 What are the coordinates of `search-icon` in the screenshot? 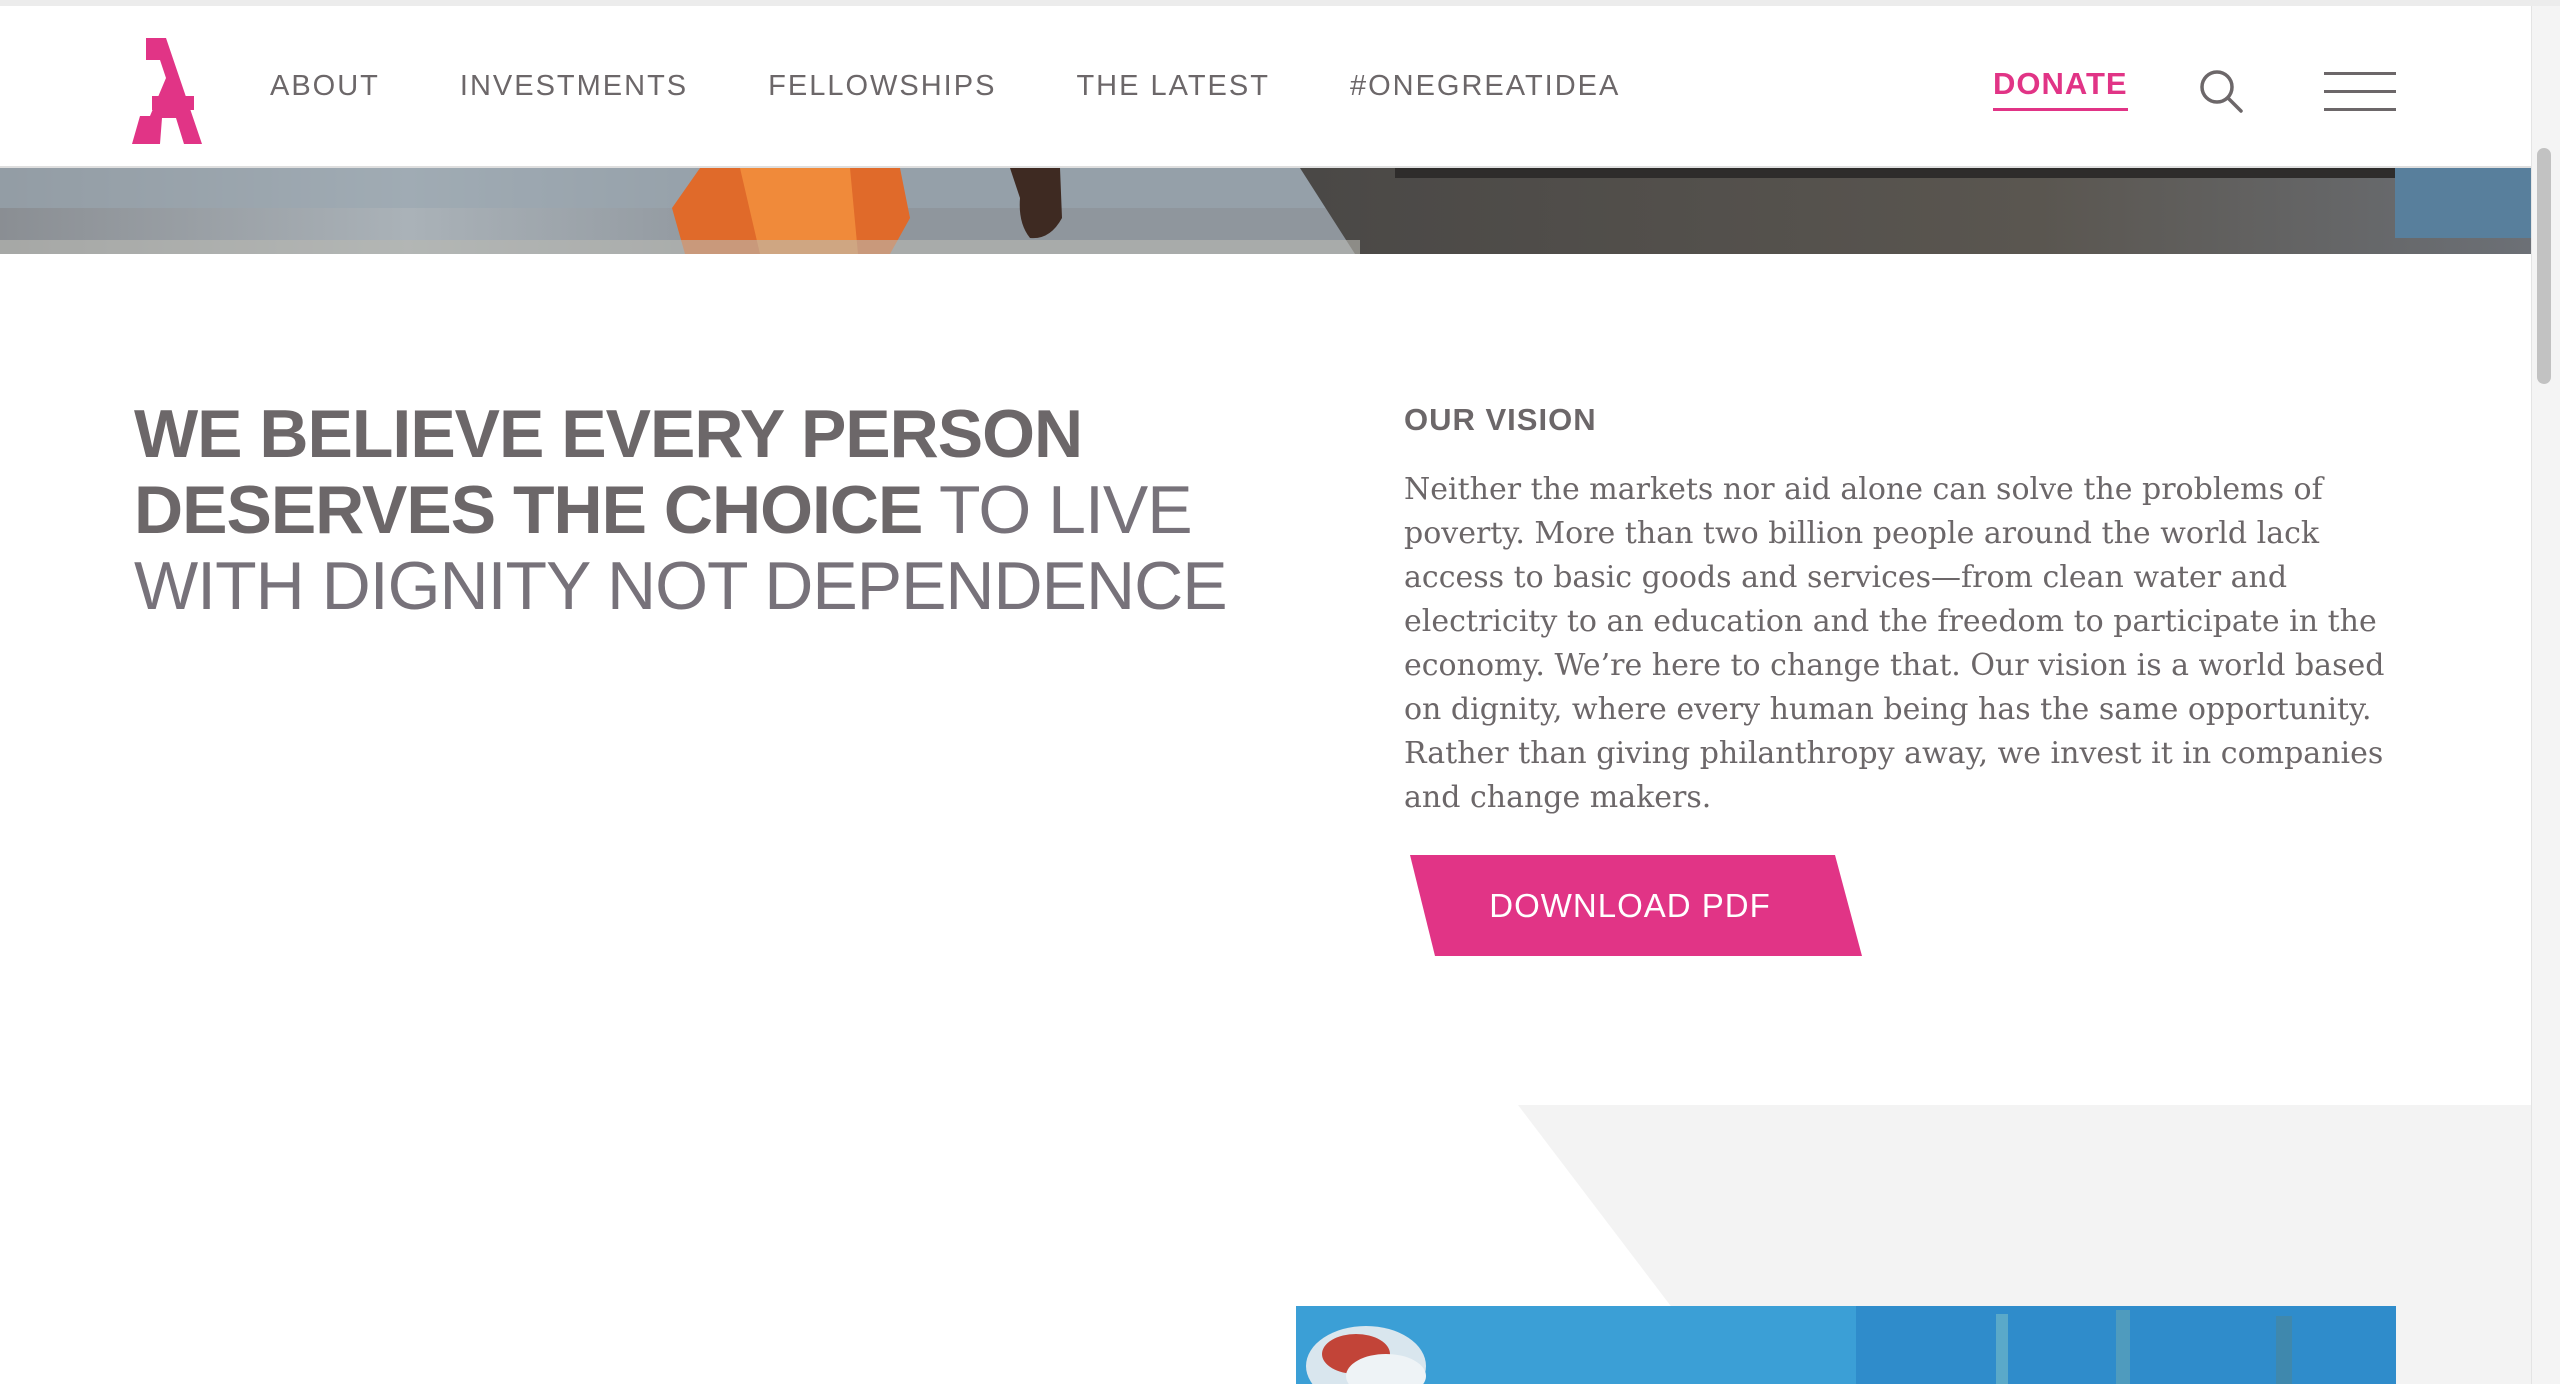 It's located at (2221, 91).